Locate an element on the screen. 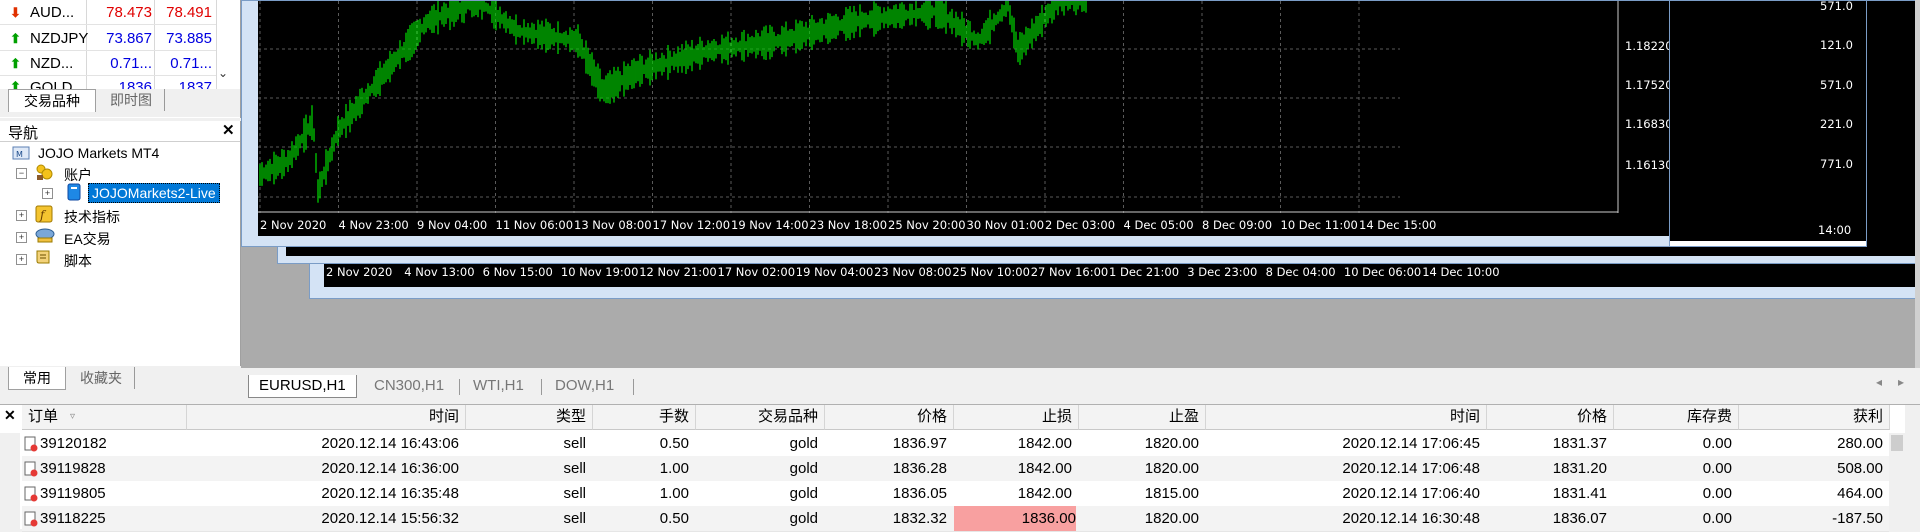 This screenshot has width=1920, height=532. lots: 1.00 is located at coordinates (674, 493).